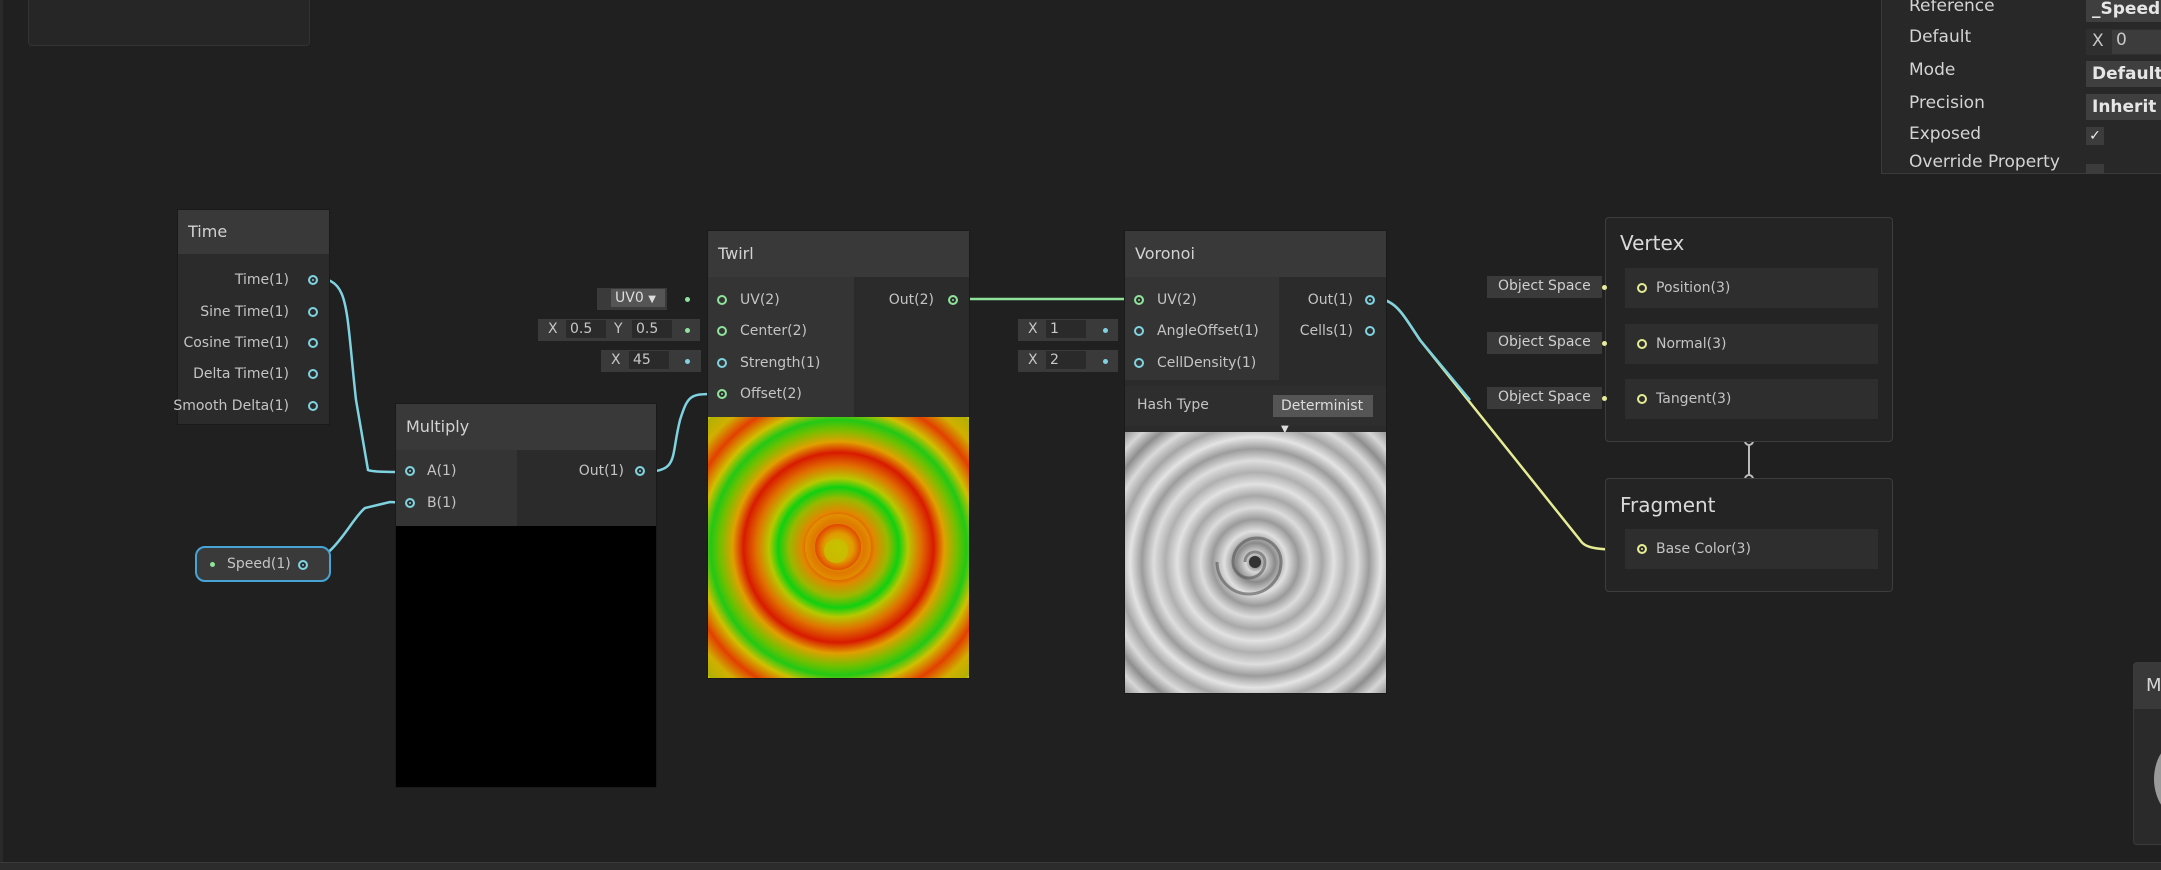 This screenshot has width=2161, height=870. What do you see at coordinates (212, 564) in the screenshot?
I see `speed-property-indicator` at bounding box center [212, 564].